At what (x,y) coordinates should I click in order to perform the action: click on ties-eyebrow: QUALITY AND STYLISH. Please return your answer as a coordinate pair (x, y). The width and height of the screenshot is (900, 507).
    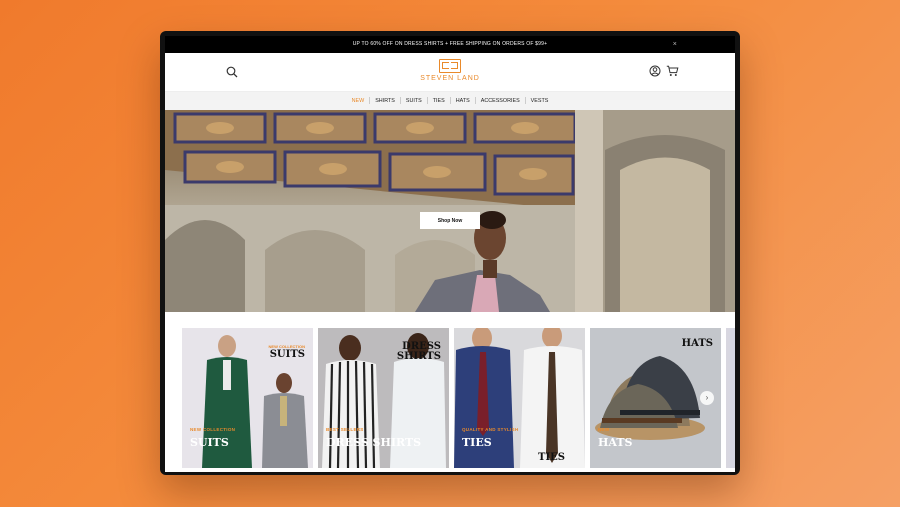
    Looking at the image, I should click on (490, 429).